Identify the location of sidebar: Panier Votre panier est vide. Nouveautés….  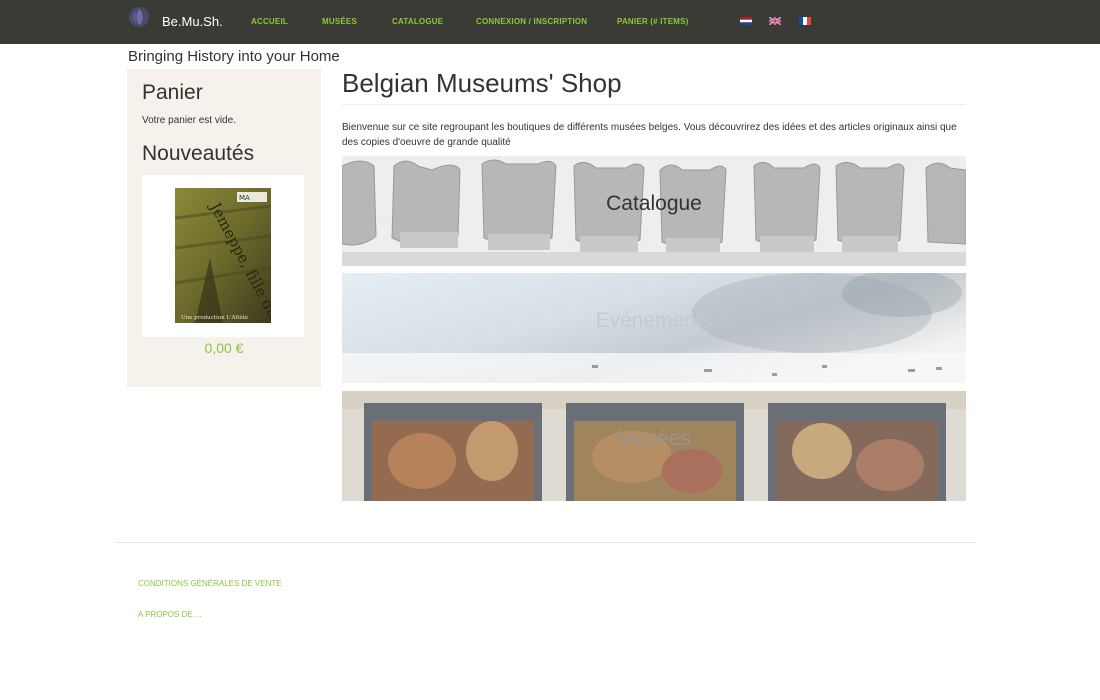
(224, 228).